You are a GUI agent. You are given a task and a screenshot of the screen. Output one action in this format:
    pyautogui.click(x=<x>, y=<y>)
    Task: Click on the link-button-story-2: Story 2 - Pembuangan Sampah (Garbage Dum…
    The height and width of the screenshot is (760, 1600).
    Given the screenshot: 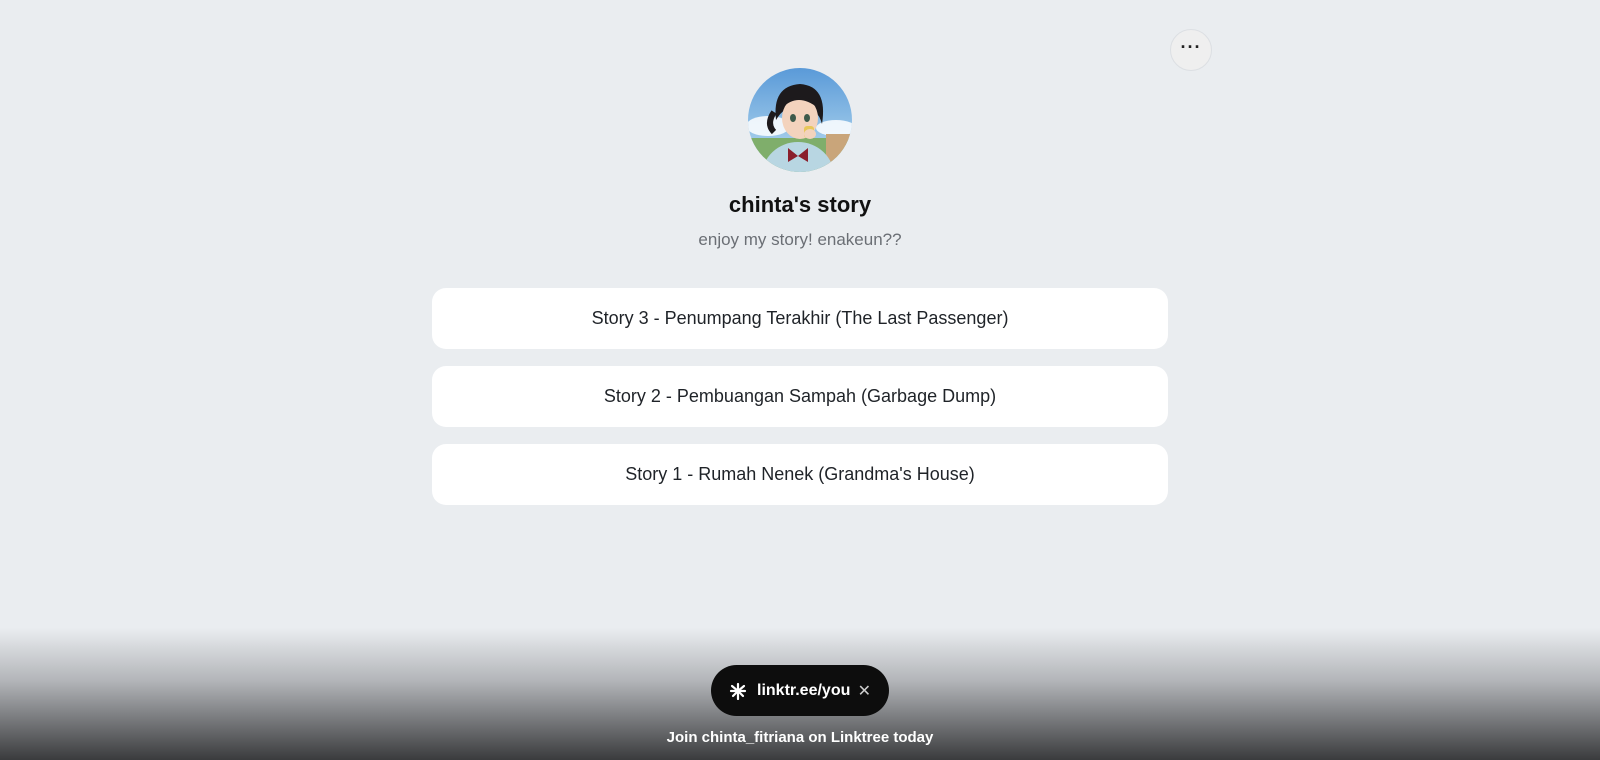 What is the action you would take?
    pyautogui.click(x=800, y=396)
    